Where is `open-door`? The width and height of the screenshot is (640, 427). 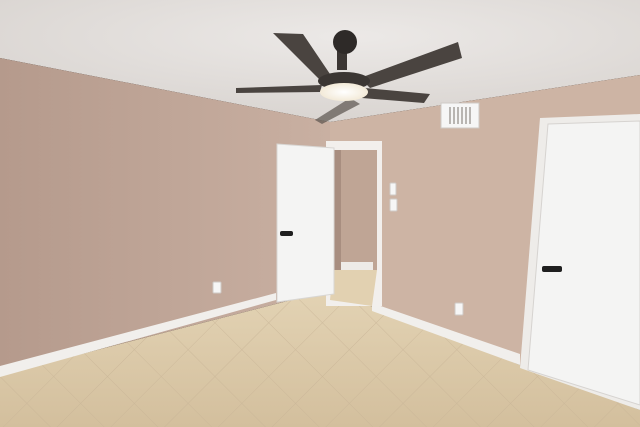 open-door is located at coordinates (305, 223).